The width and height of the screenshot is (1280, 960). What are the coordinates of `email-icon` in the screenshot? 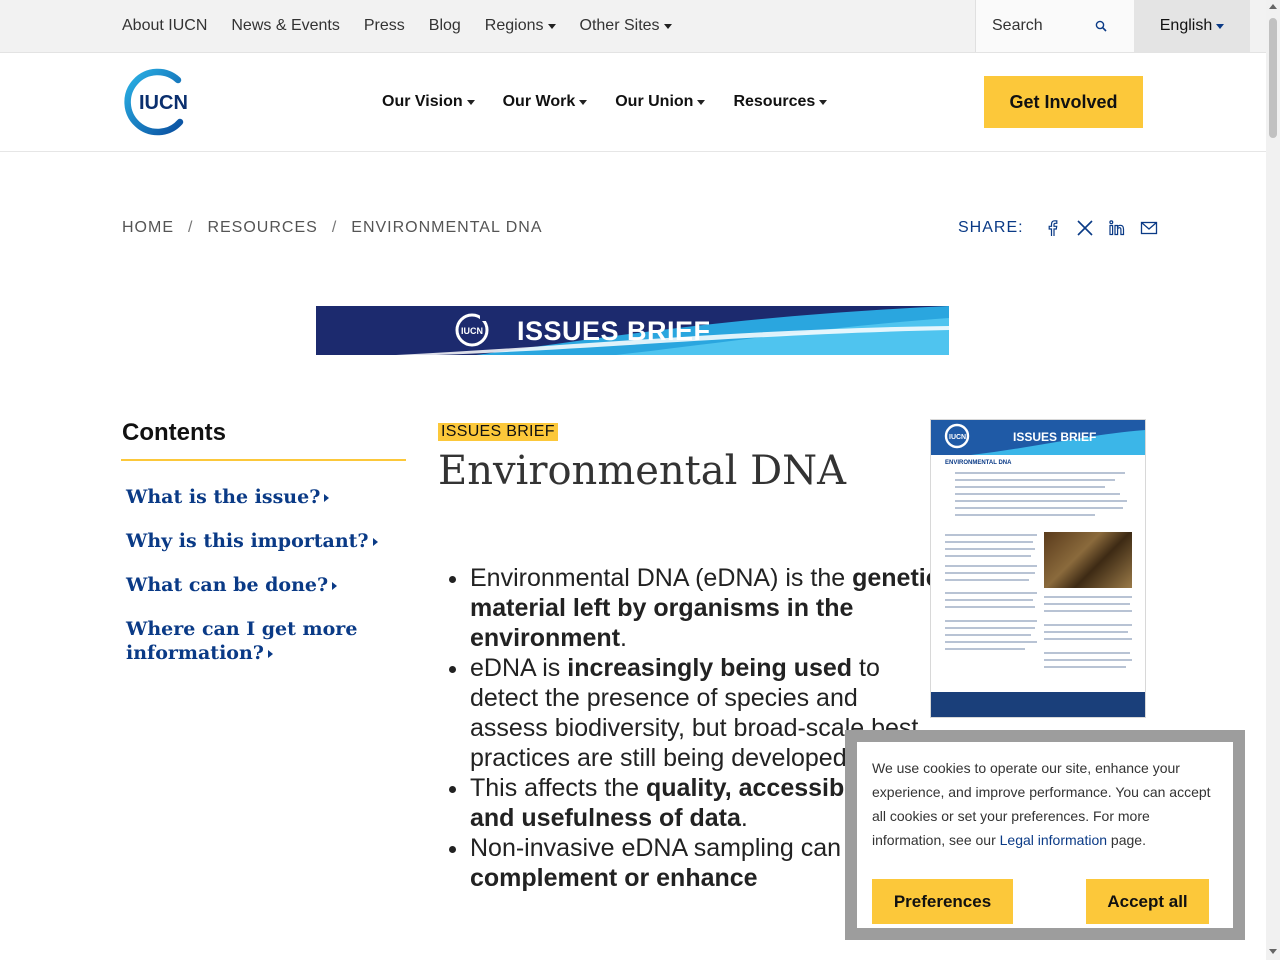 It's located at (1149, 228).